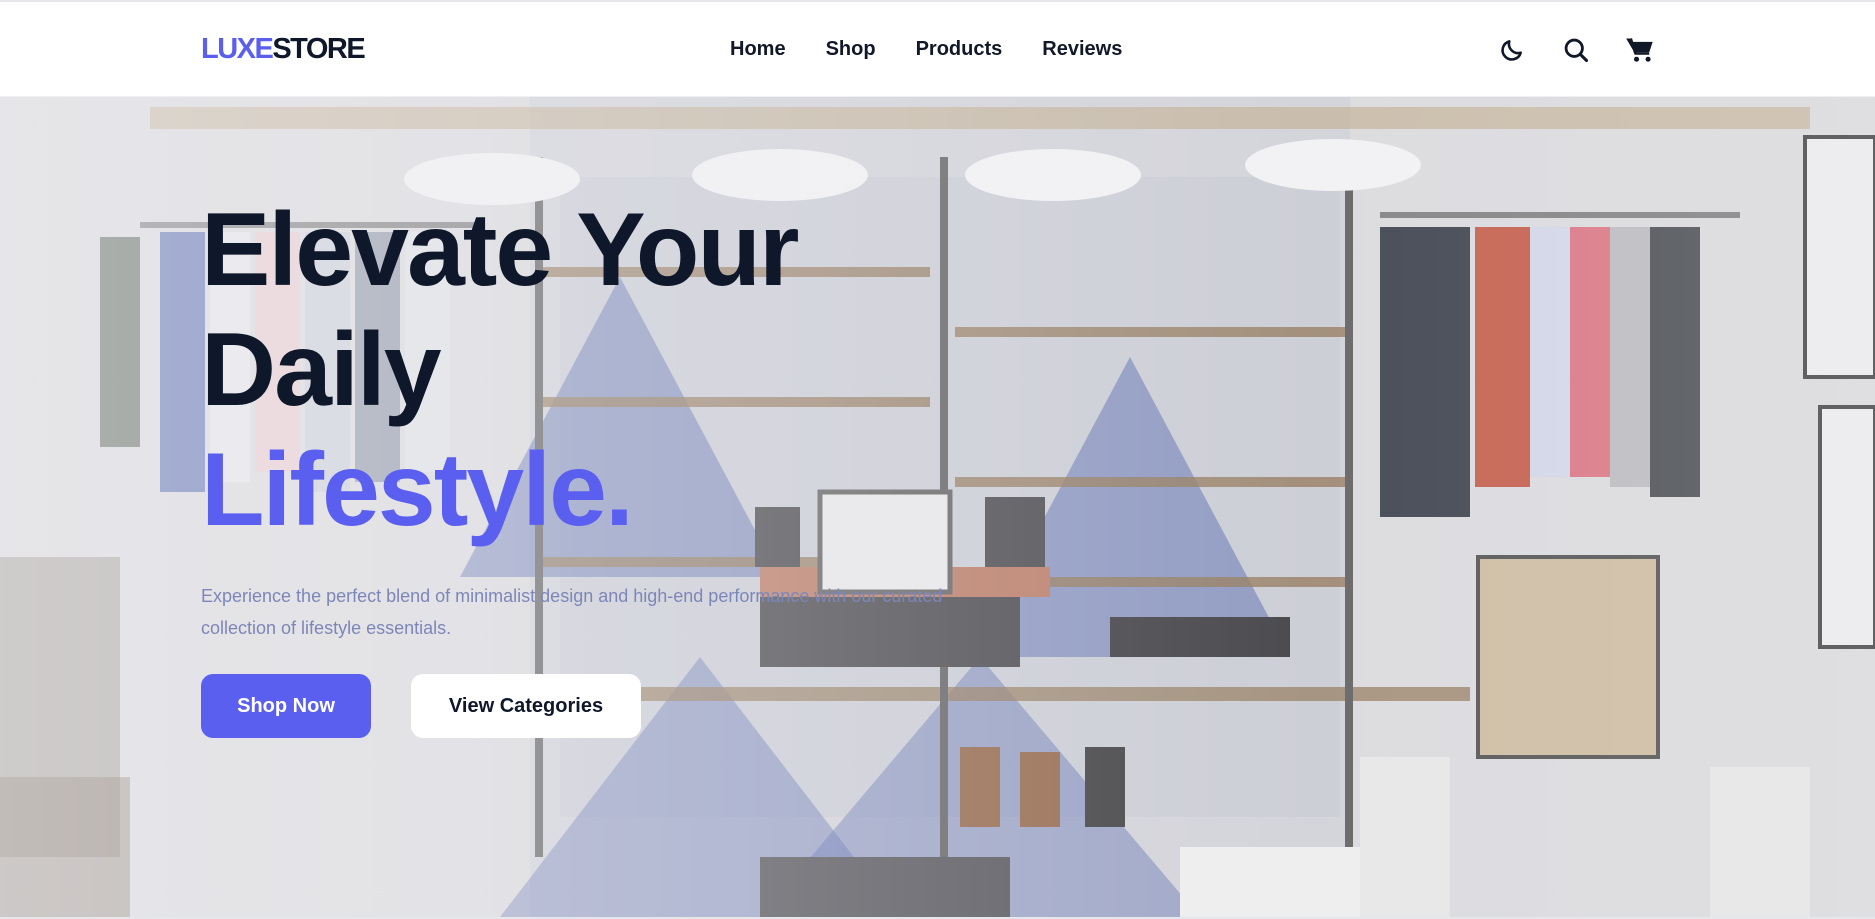 The image size is (1875, 919). What do you see at coordinates (237, 49) in the screenshot?
I see `logo-accent: LUXE` at bounding box center [237, 49].